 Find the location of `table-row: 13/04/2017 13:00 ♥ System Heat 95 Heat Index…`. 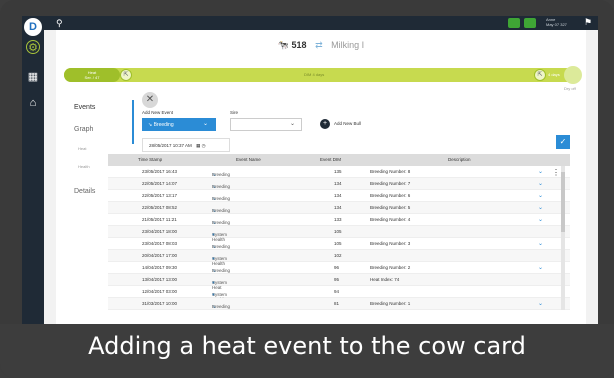

table-row: 13/04/2017 13:00 ♥ System Heat 95 Heat Index… is located at coordinates (339, 282).